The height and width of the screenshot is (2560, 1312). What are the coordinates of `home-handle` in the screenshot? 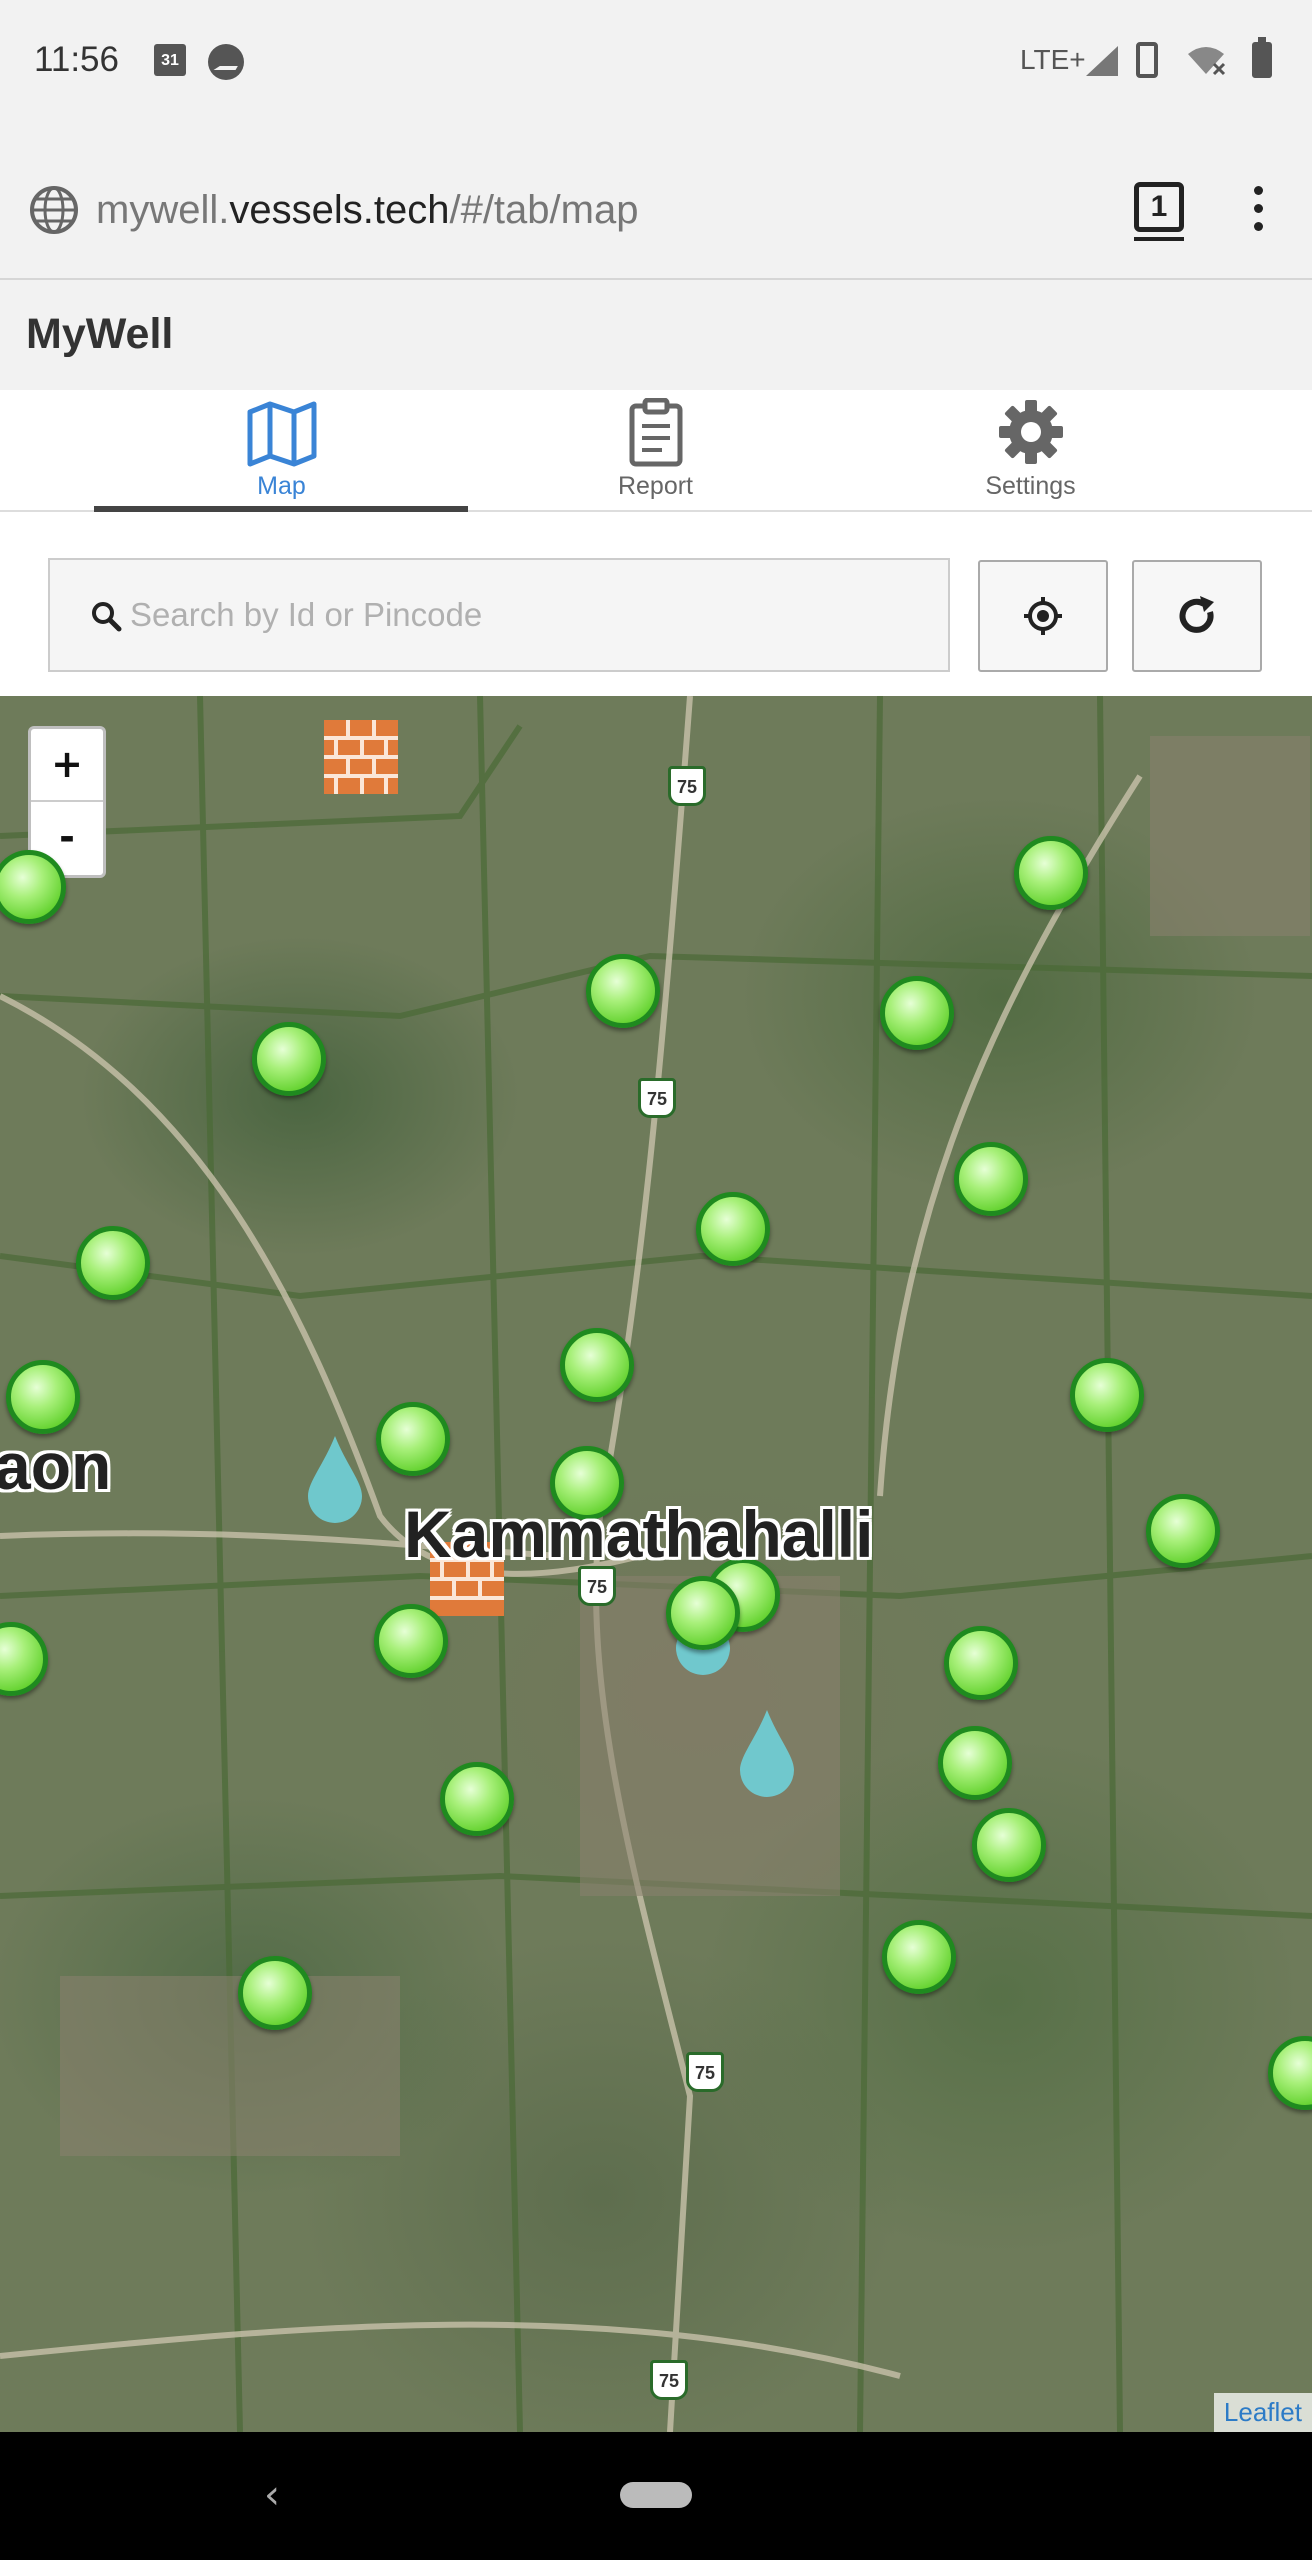 It's located at (656, 2495).